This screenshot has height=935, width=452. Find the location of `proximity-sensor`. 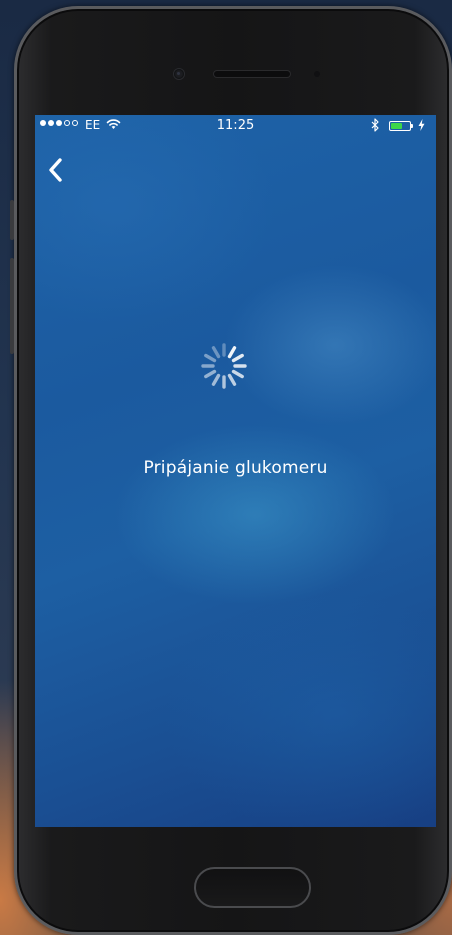

proximity-sensor is located at coordinates (317, 74).